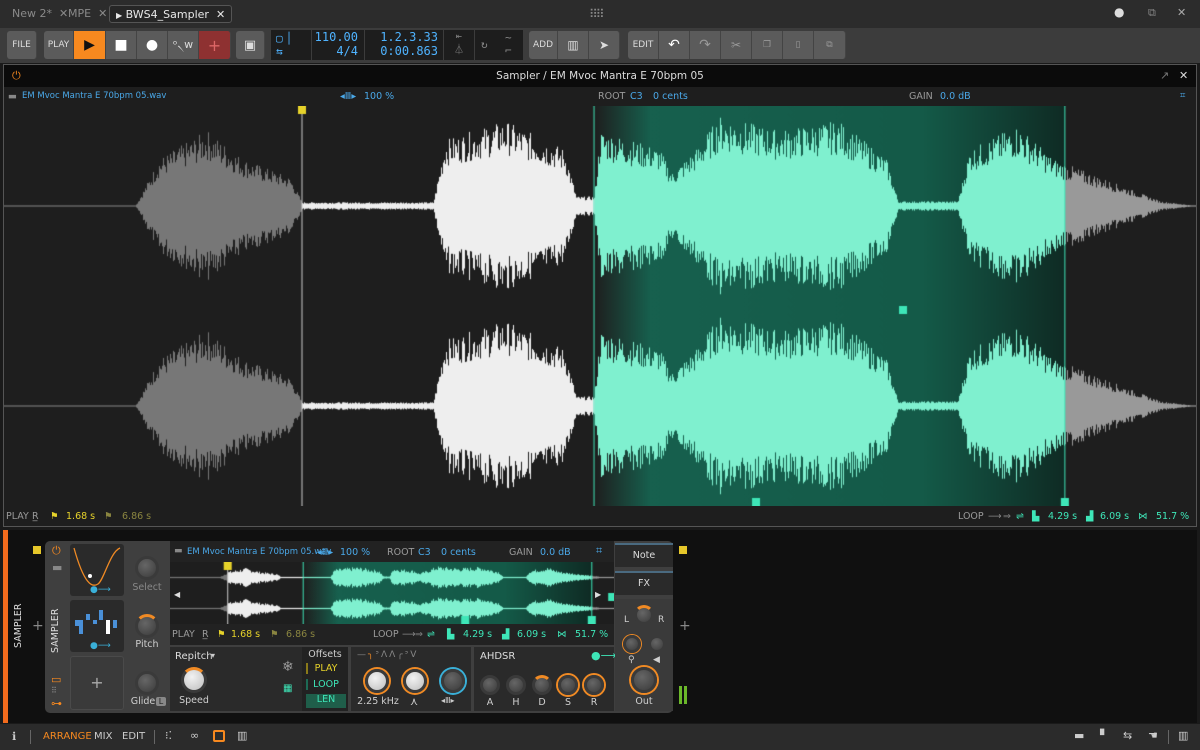 This screenshot has width=1200, height=750. What do you see at coordinates (1079, 735) in the screenshot?
I see `browser-folder-icon: ▬` at bounding box center [1079, 735].